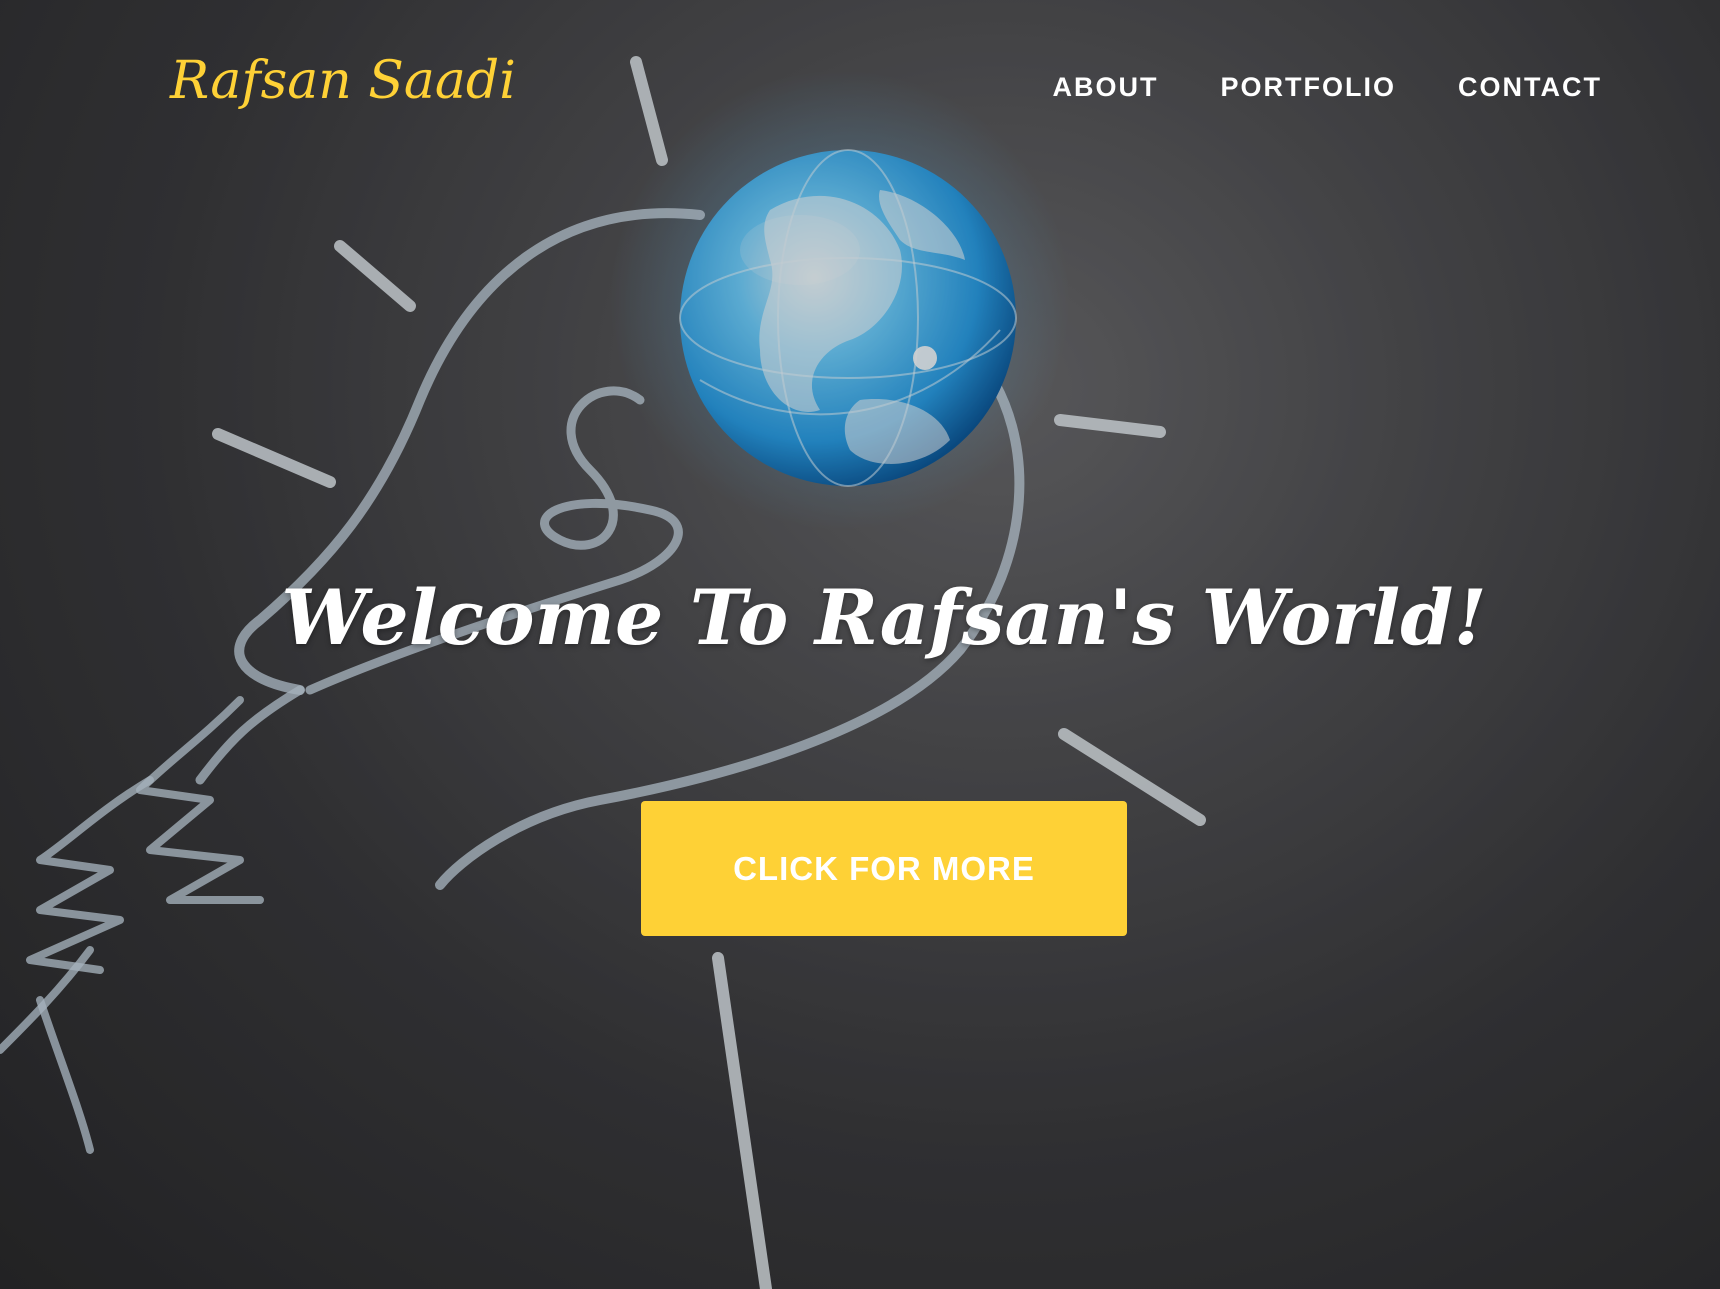 This screenshot has width=1720, height=1289. What do you see at coordinates (1106, 87) in the screenshot?
I see `nav-item-about: ABOUT` at bounding box center [1106, 87].